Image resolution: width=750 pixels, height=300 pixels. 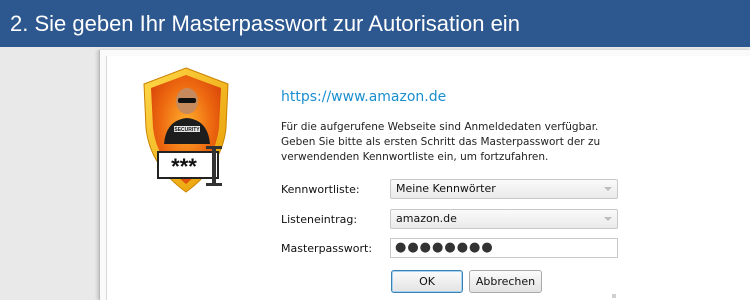 What do you see at coordinates (444, 247) in the screenshot?
I see `master-password-value: ●●●●●●●●` at bounding box center [444, 247].